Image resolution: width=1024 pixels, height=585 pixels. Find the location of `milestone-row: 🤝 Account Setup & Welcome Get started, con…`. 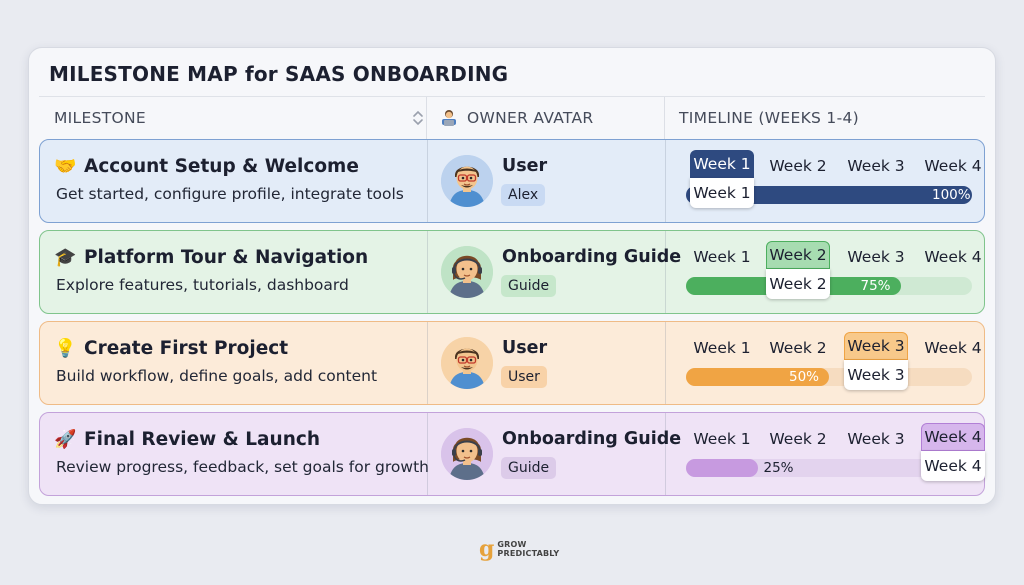

milestone-row: 🤝 Account Setup & Welcome Get started, con… is located at coordinates (512, 181).